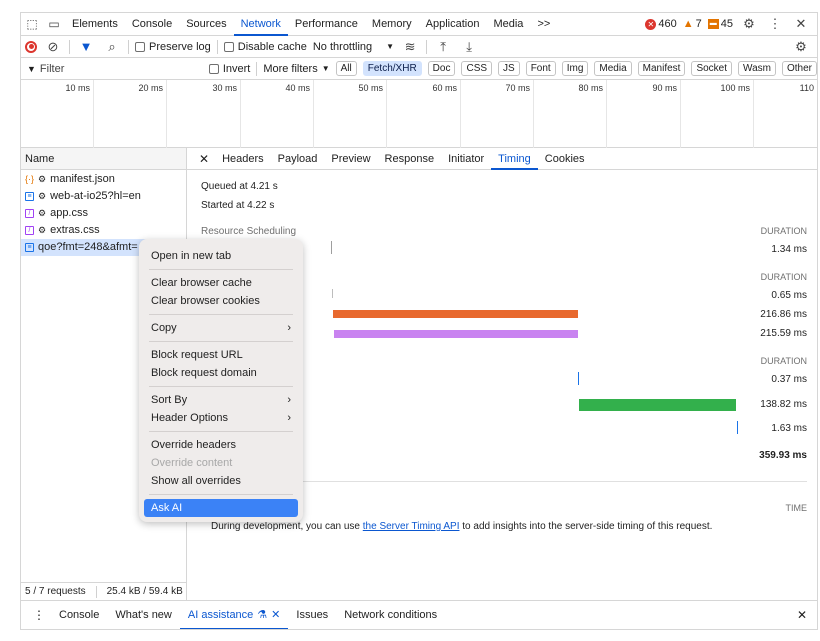 The image size is (820, 641). I want to click on filter-css: CSS, so click(477, 68).